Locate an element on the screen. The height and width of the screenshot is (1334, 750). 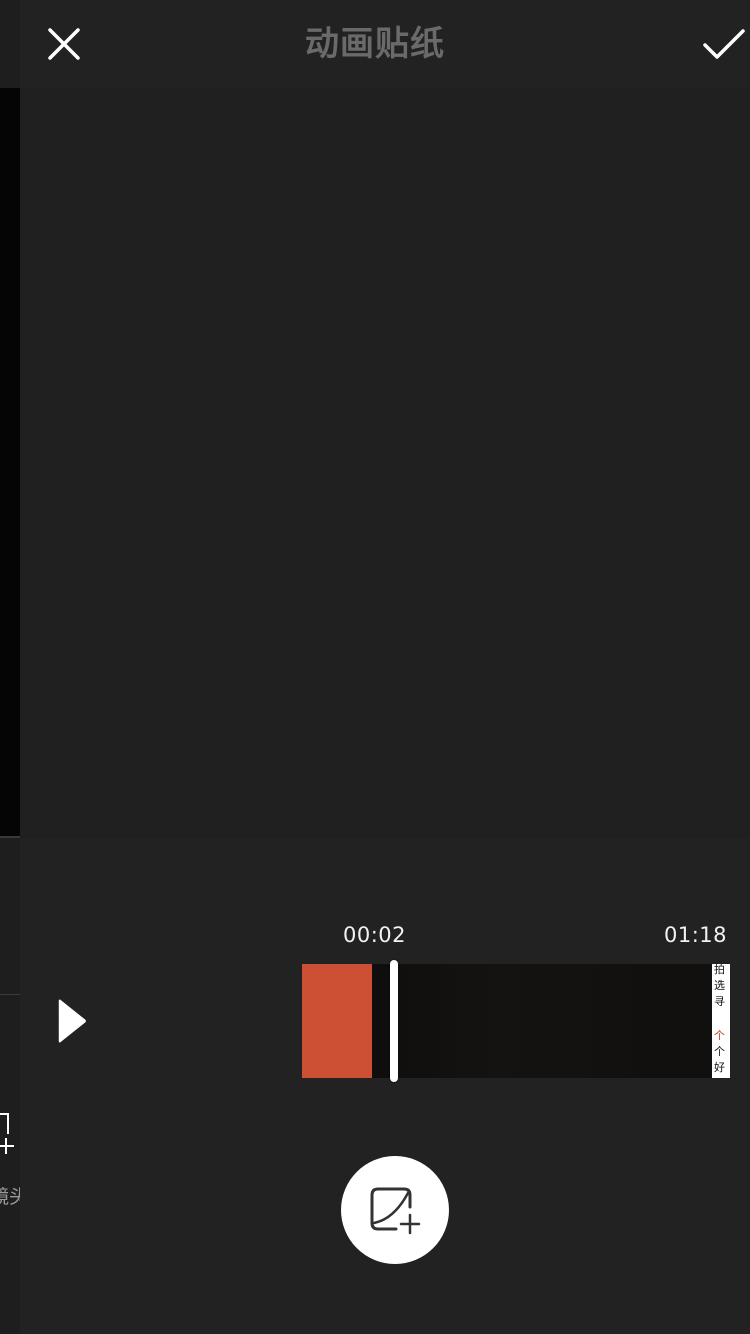
thumbnail-text: 选 is located at coordinates (719, 985).